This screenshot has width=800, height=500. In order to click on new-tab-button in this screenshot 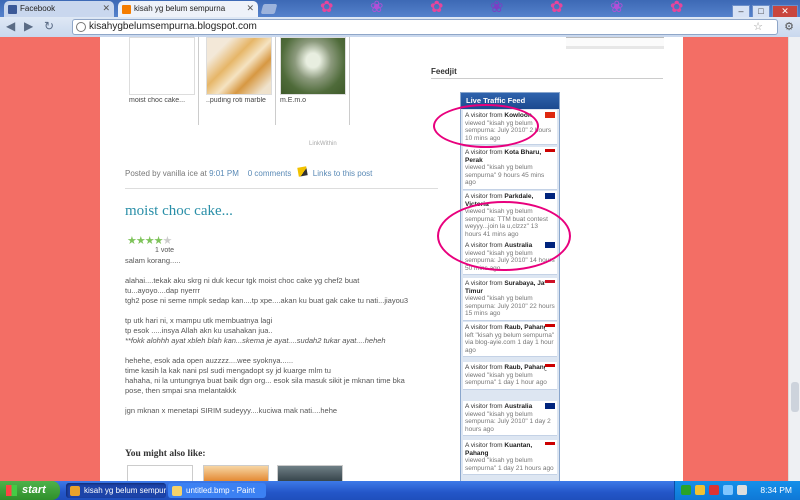, I will do `click(269, 9)`.